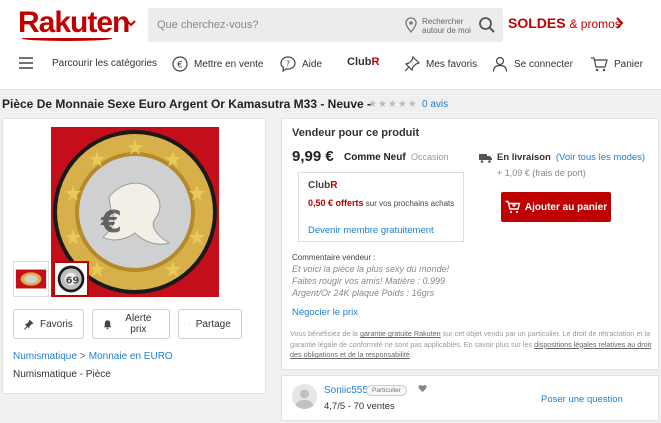  Describe the element at coordinates (74, 23) in the screenshot. I see `rakuten-logo: Rakuten` at that location.